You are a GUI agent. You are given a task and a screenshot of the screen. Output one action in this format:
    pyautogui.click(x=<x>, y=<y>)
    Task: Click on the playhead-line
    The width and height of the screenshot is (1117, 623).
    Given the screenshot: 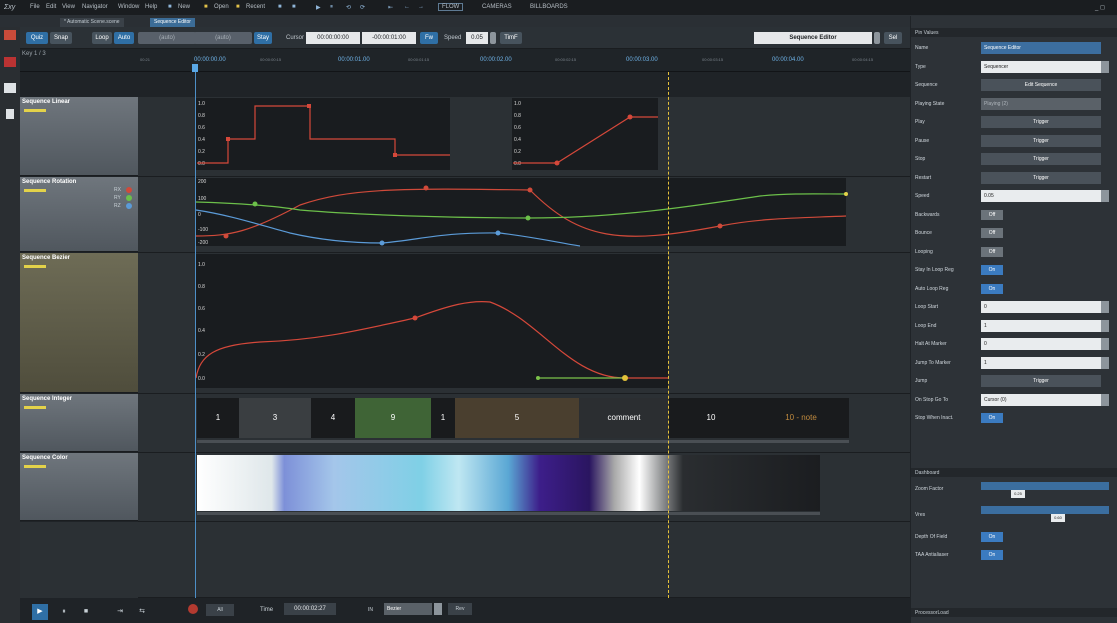 What is the action you would take?
    pyautogui.click(x=668, y=335)
    